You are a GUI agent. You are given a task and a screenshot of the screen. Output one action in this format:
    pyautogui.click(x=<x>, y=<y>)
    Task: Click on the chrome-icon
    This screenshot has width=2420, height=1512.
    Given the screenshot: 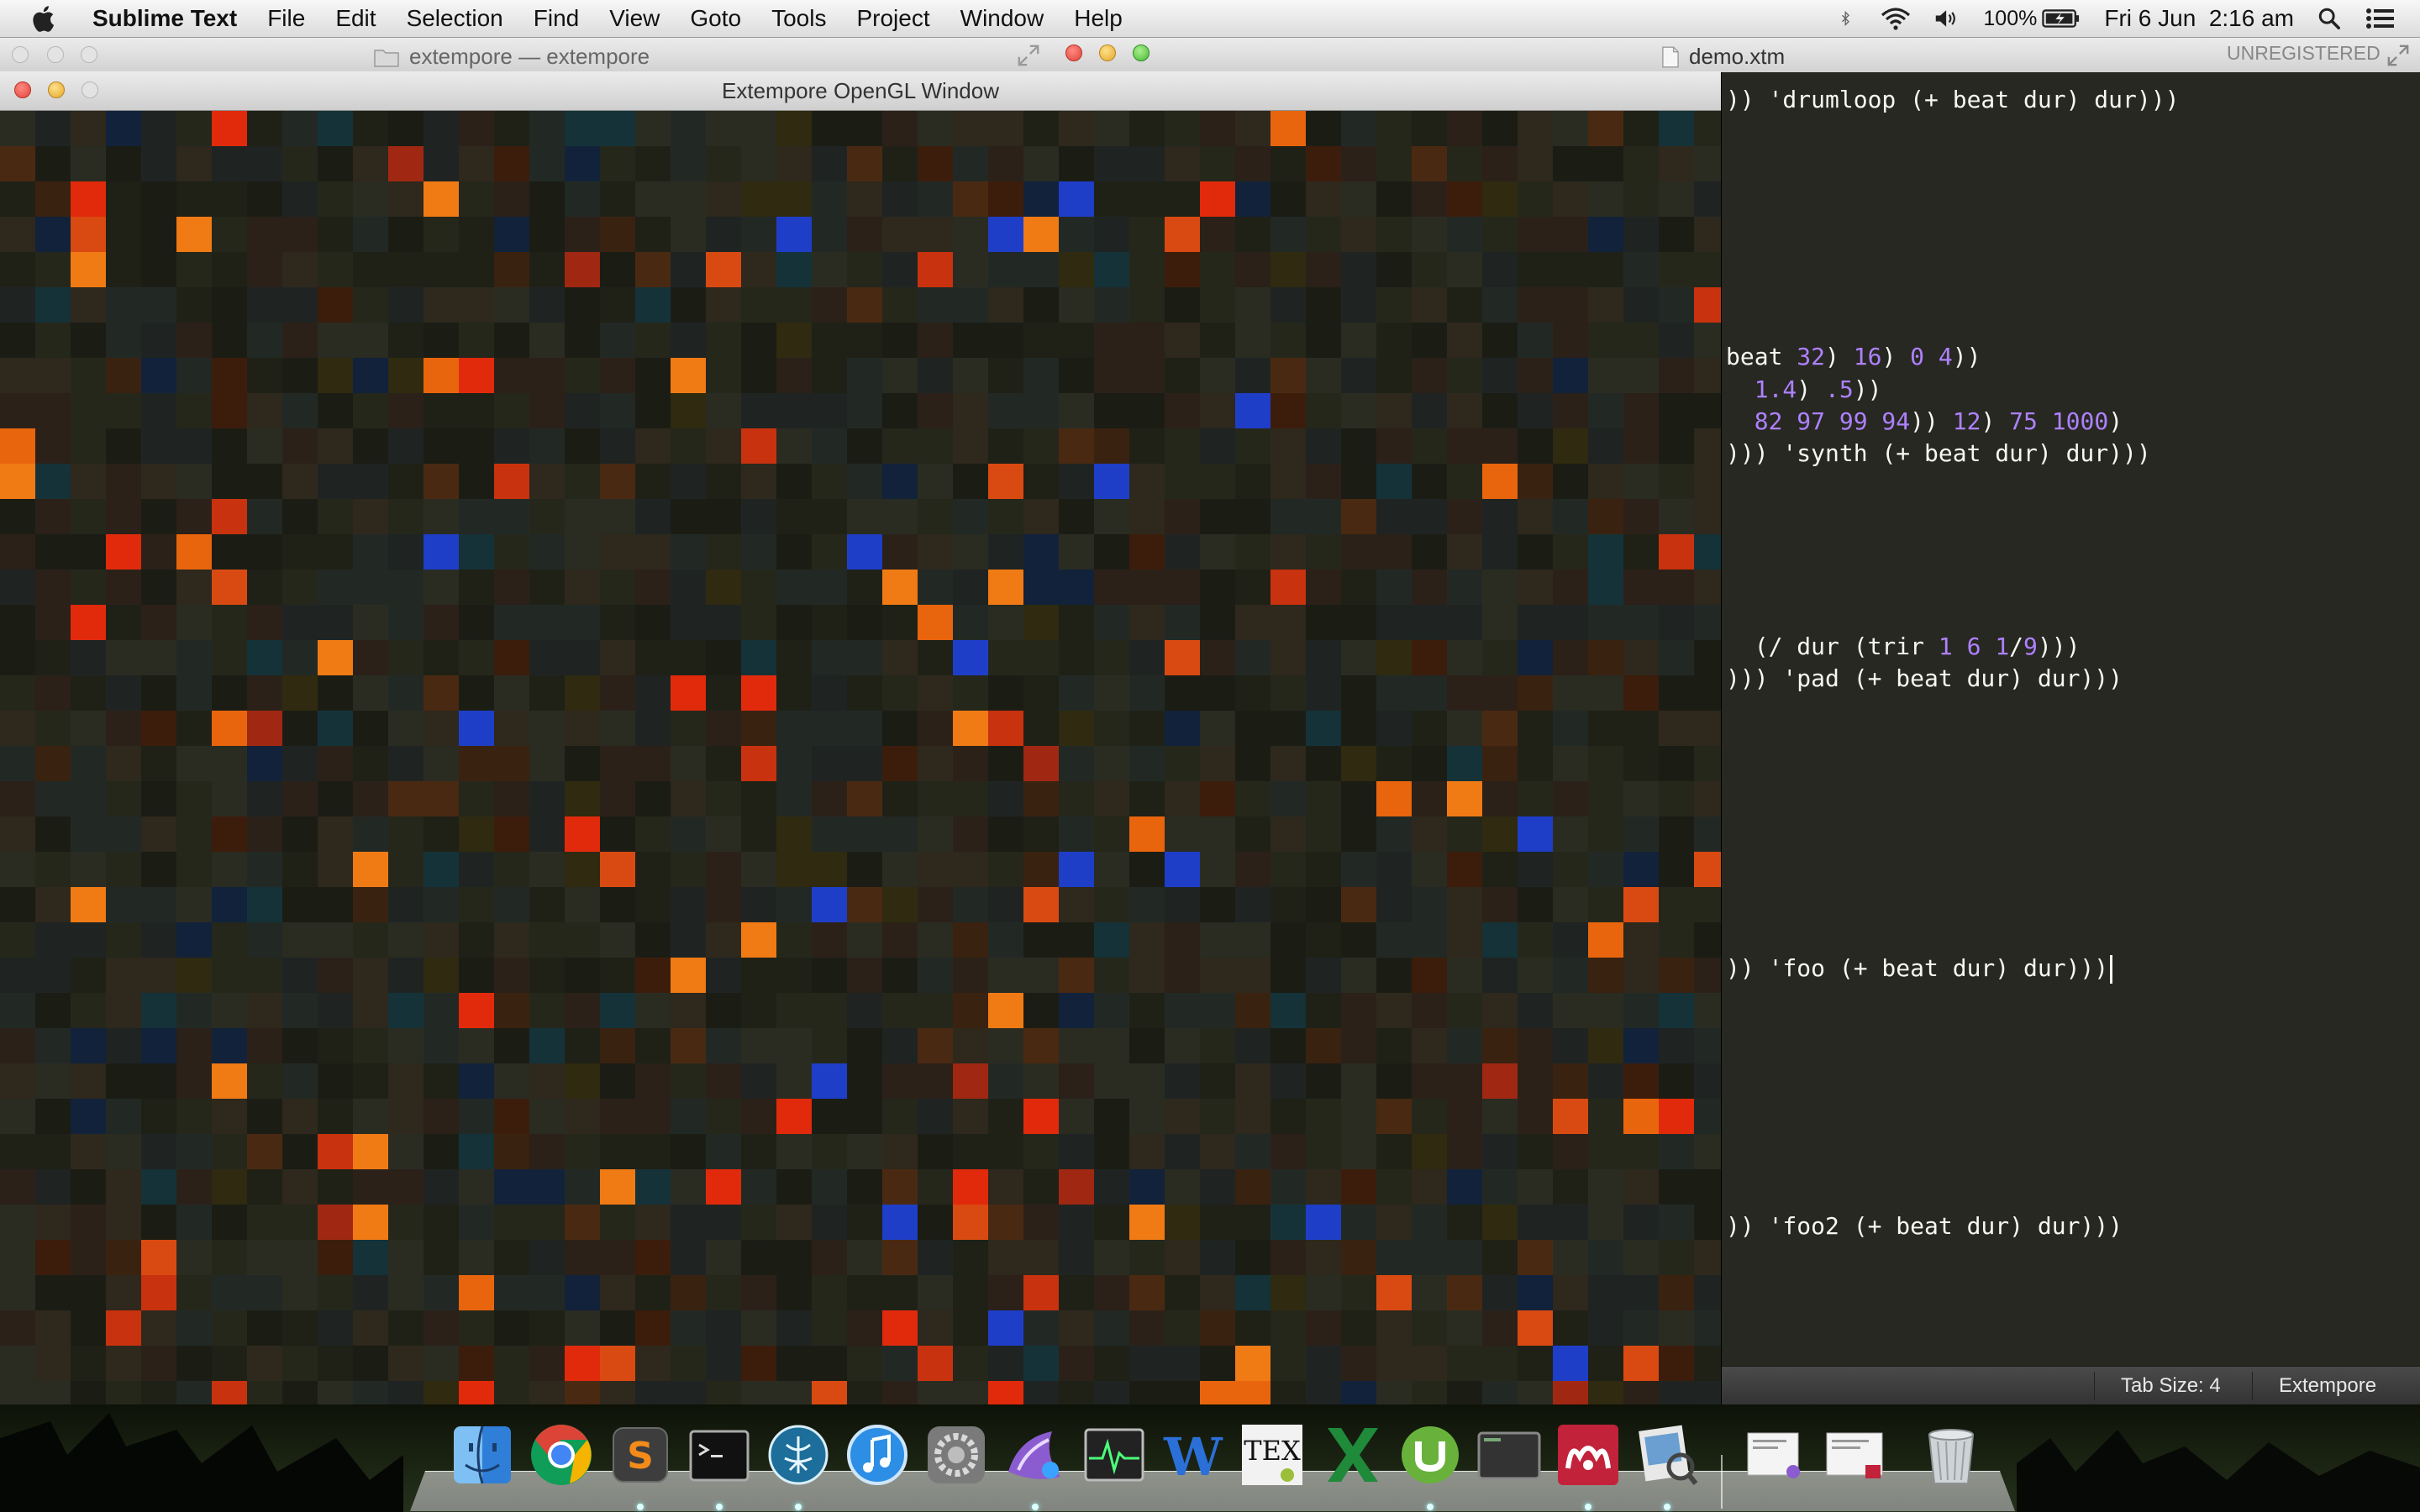 What is the action you would take?
    pyautogui.click(x=561, y=1455)
    